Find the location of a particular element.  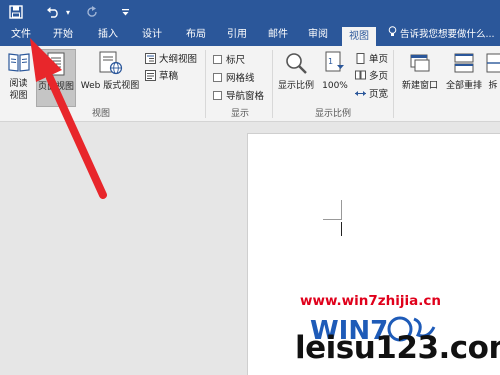

split-button: 拆 is located at coordinates (493, 77).